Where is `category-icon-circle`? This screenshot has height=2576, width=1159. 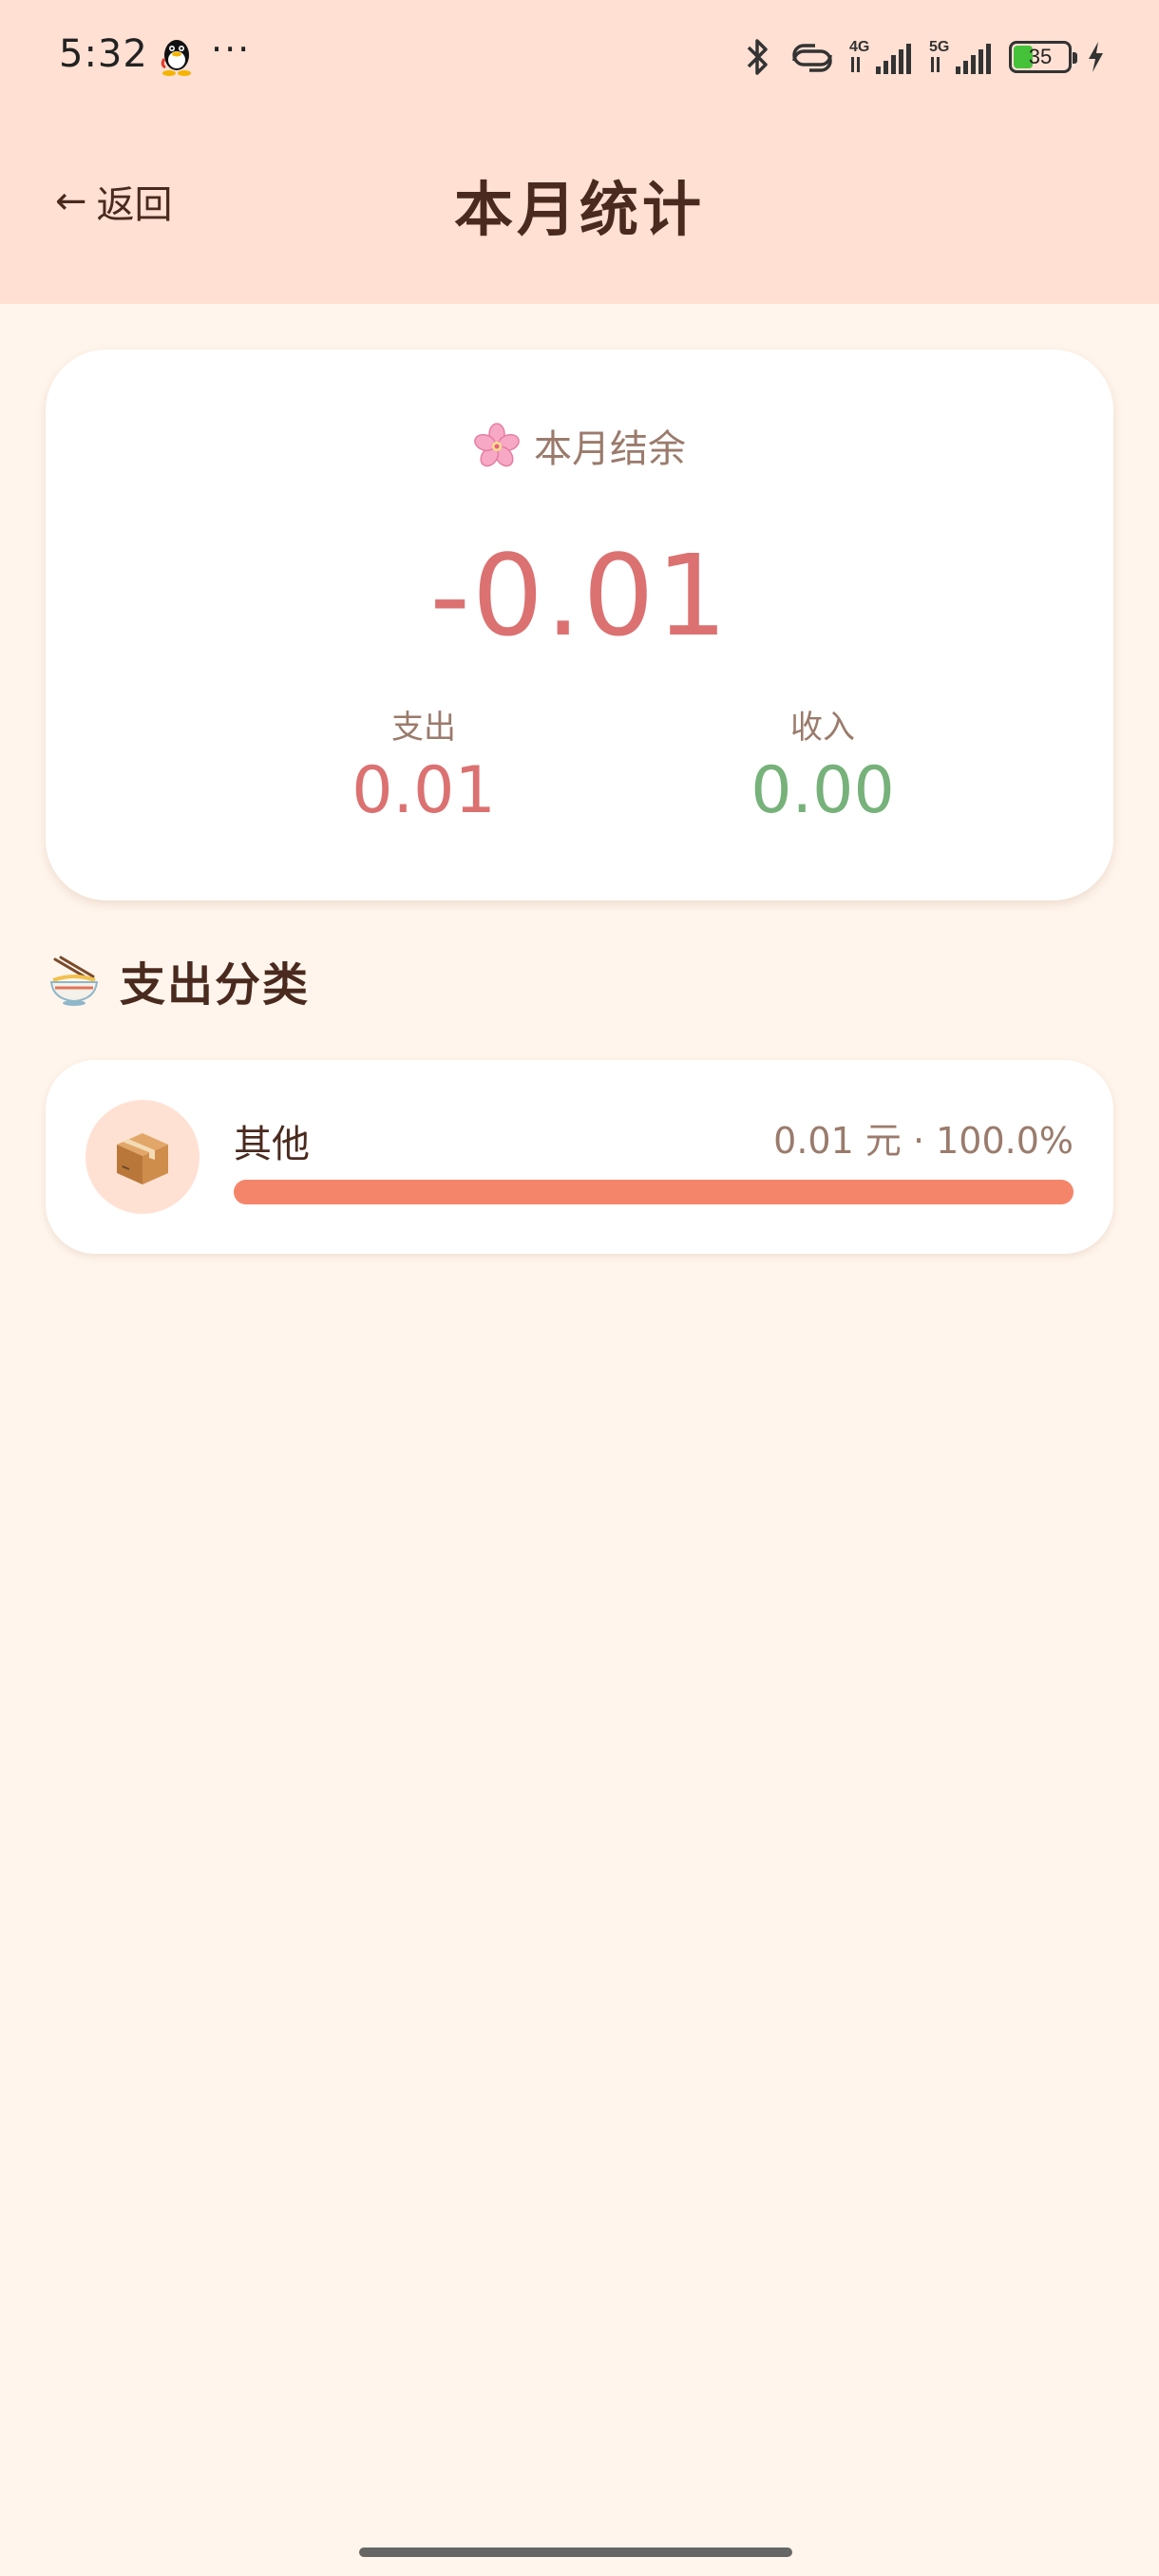
category-icon-circle is located at coordinates (143, 1157).